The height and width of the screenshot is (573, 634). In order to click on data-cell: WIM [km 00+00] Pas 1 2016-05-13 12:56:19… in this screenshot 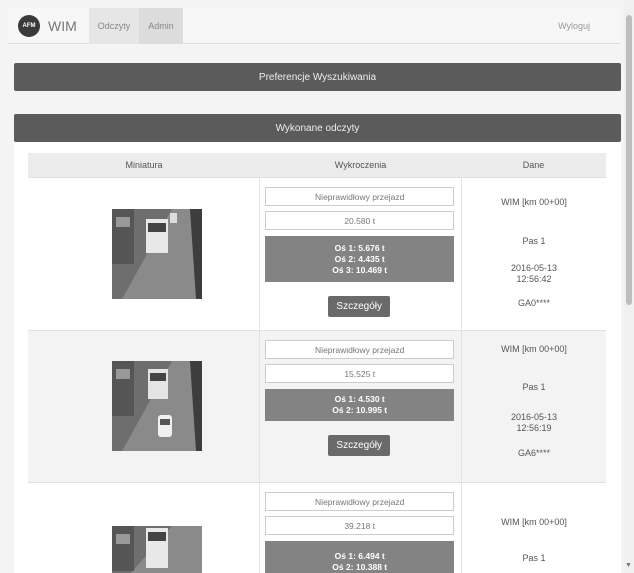, I will do `click(534, 407)`.